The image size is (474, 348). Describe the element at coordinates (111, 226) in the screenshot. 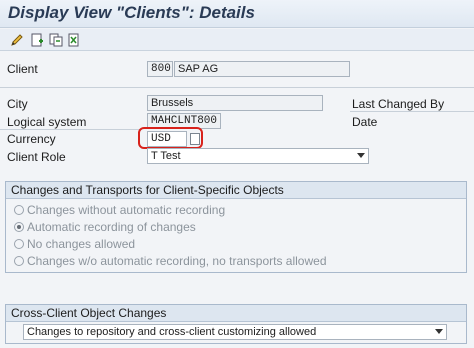

I see `radio-label: Automatic recording of changes` at that location.